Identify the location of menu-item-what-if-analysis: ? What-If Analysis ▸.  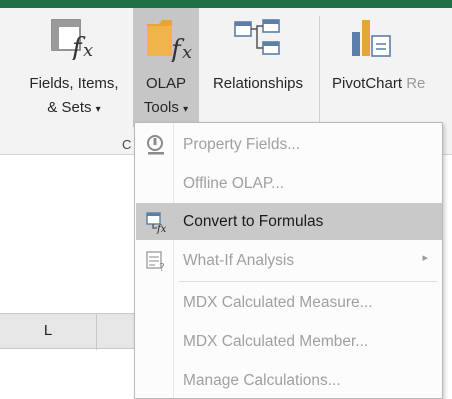
(289, 260).